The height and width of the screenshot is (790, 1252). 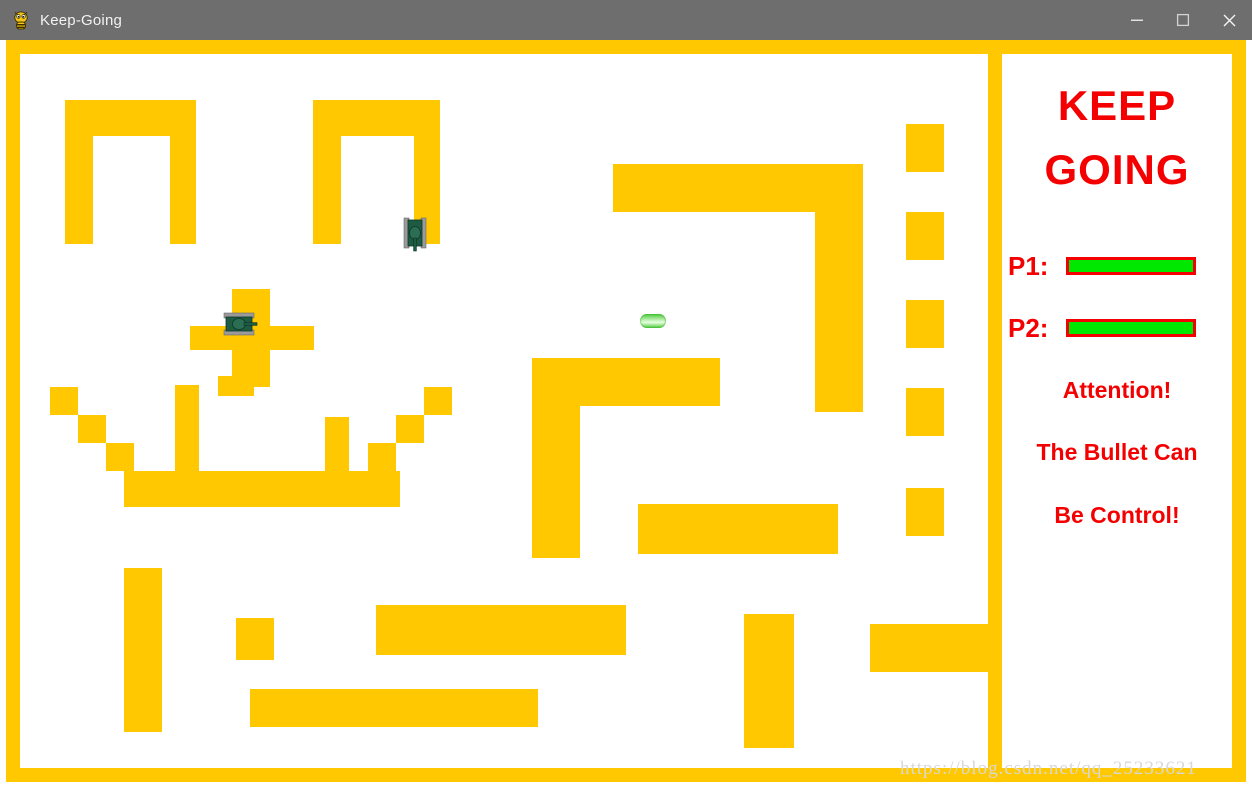 I want to click on hud-title-line1: KEEP, so click(x=1117, y=105).